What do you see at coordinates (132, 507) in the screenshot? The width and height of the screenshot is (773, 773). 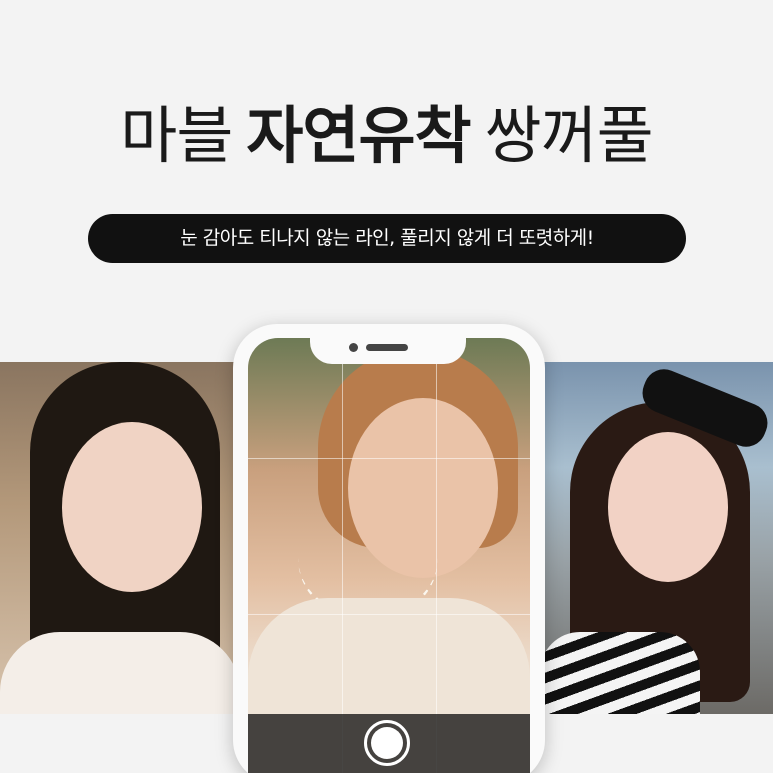 I see `left-face-shape` at bounding box center [132, 507].